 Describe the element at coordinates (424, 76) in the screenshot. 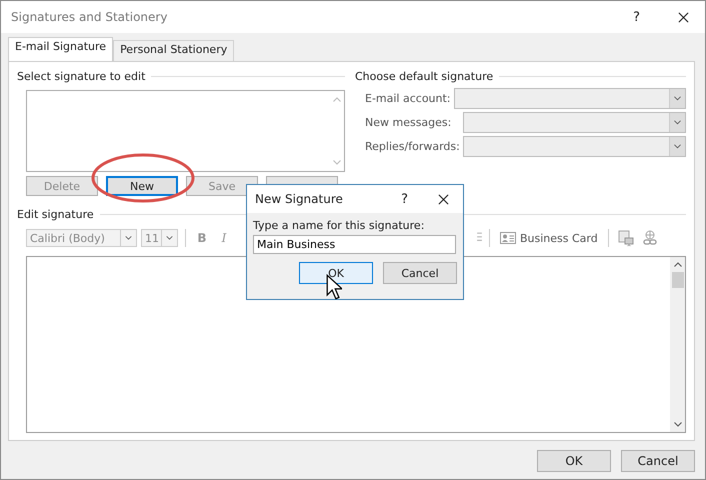

I see `section-label: Choose default signature` at that location.